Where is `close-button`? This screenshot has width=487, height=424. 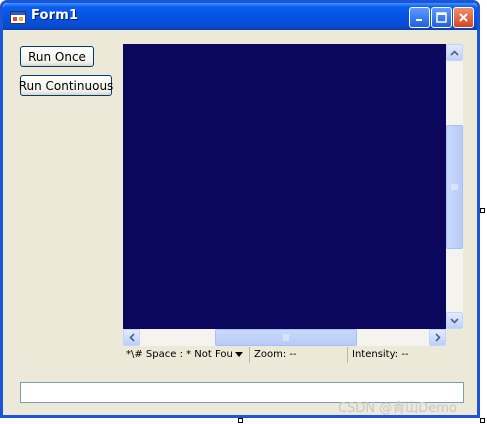
close-button is located at coordinates (463, 17).